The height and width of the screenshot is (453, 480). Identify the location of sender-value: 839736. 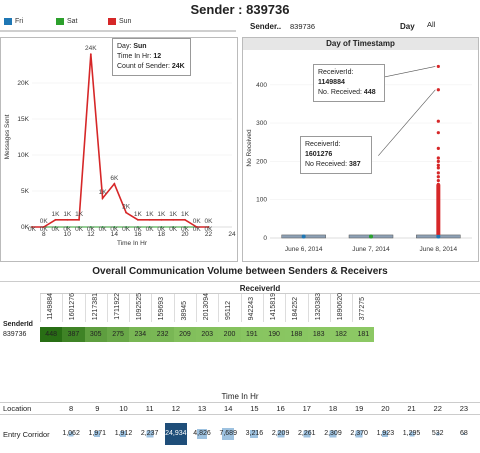
(14, 334).